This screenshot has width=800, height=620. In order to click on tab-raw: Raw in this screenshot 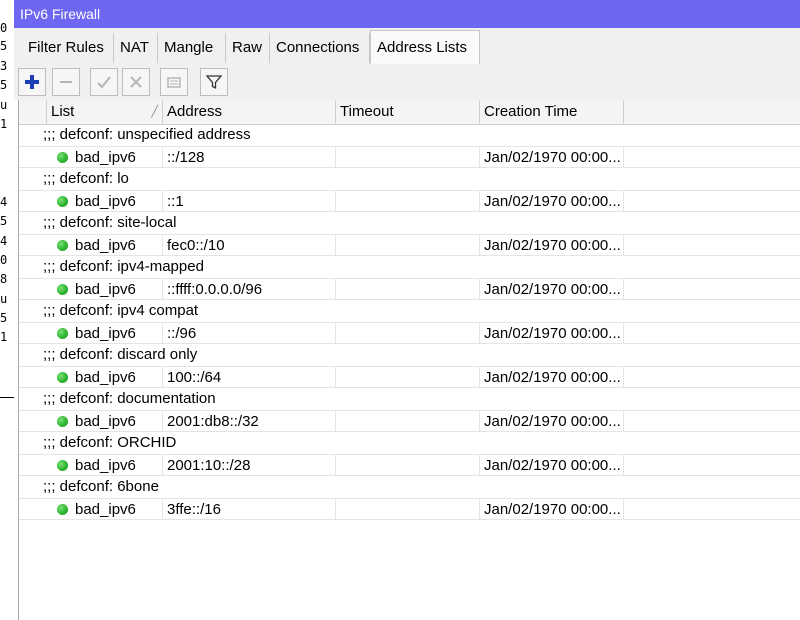, I will do `click(248, 48)`.